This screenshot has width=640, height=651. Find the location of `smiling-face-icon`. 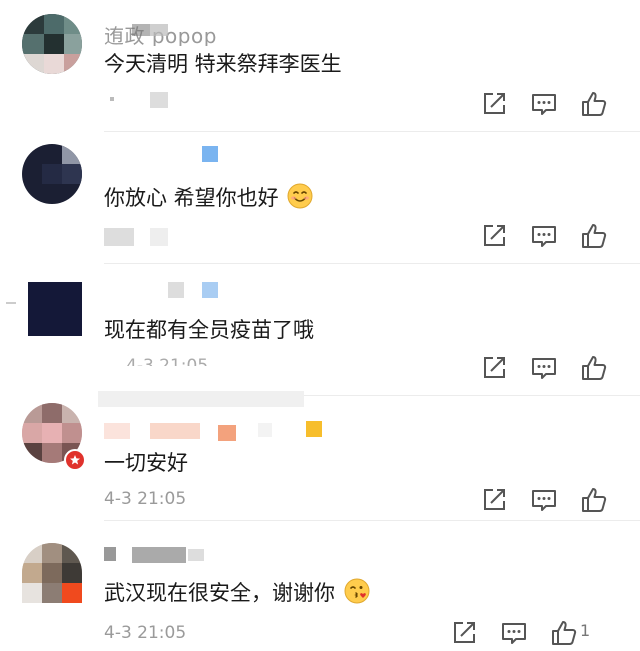

smiling-face-icon is located at coordinates (300, 198).